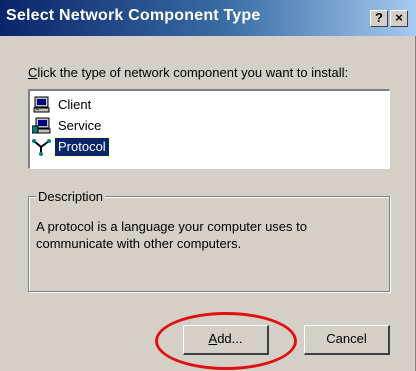  I want to click on service-computer-icon, so click(41, 126).